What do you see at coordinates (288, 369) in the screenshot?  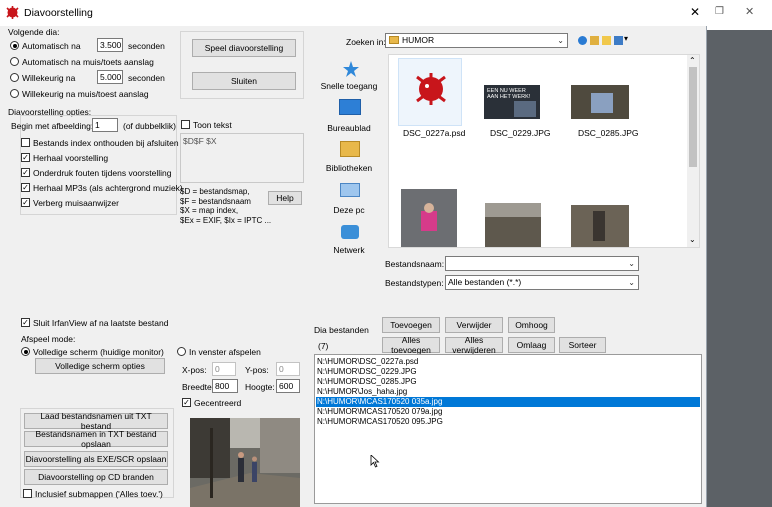 I see `ypos-input: 0` at bounding box center [288, 369].